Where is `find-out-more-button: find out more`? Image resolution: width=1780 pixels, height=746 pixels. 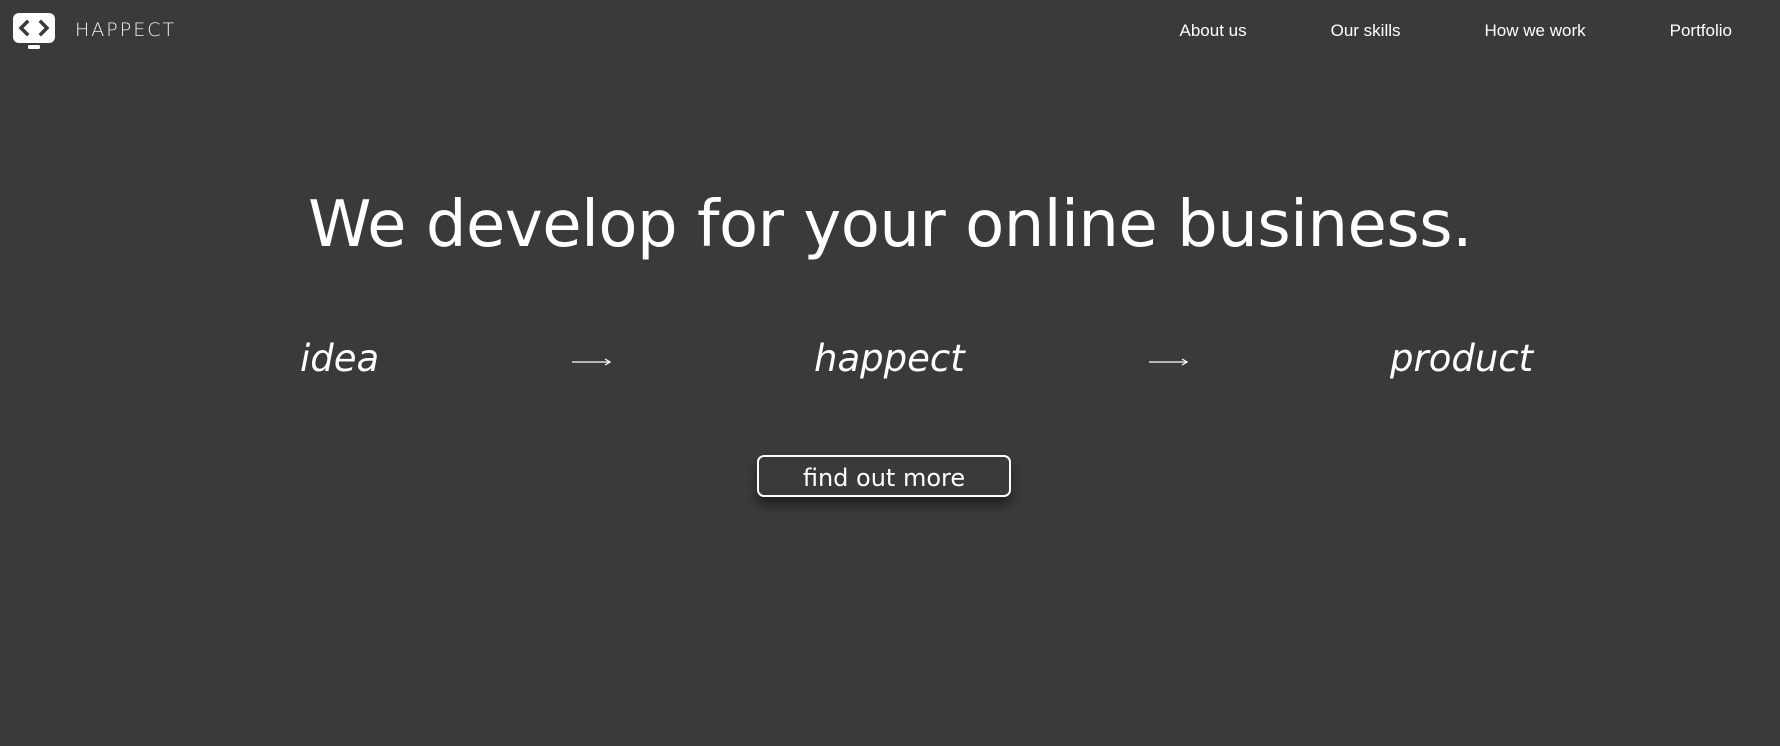 find-out-more-button: find out more is located at coordinates (884, 476).